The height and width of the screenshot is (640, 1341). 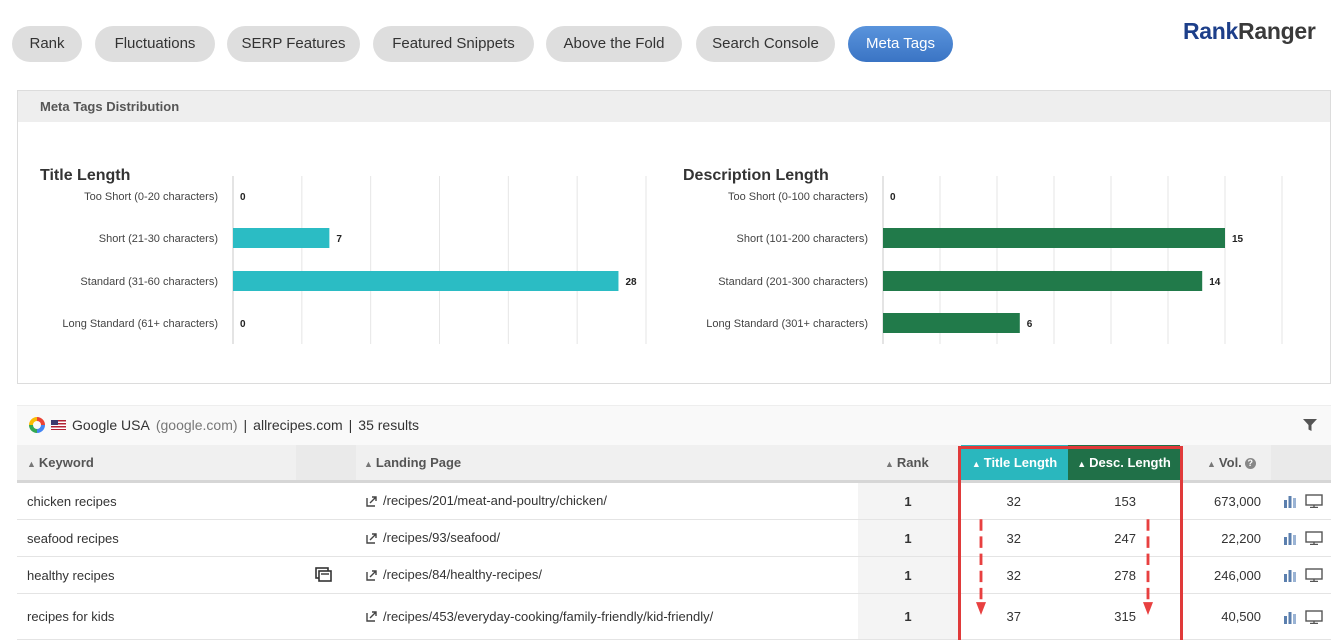 I want to click on column-landing-page: ▲︎ Landing Page, so click(x=514, y=462).